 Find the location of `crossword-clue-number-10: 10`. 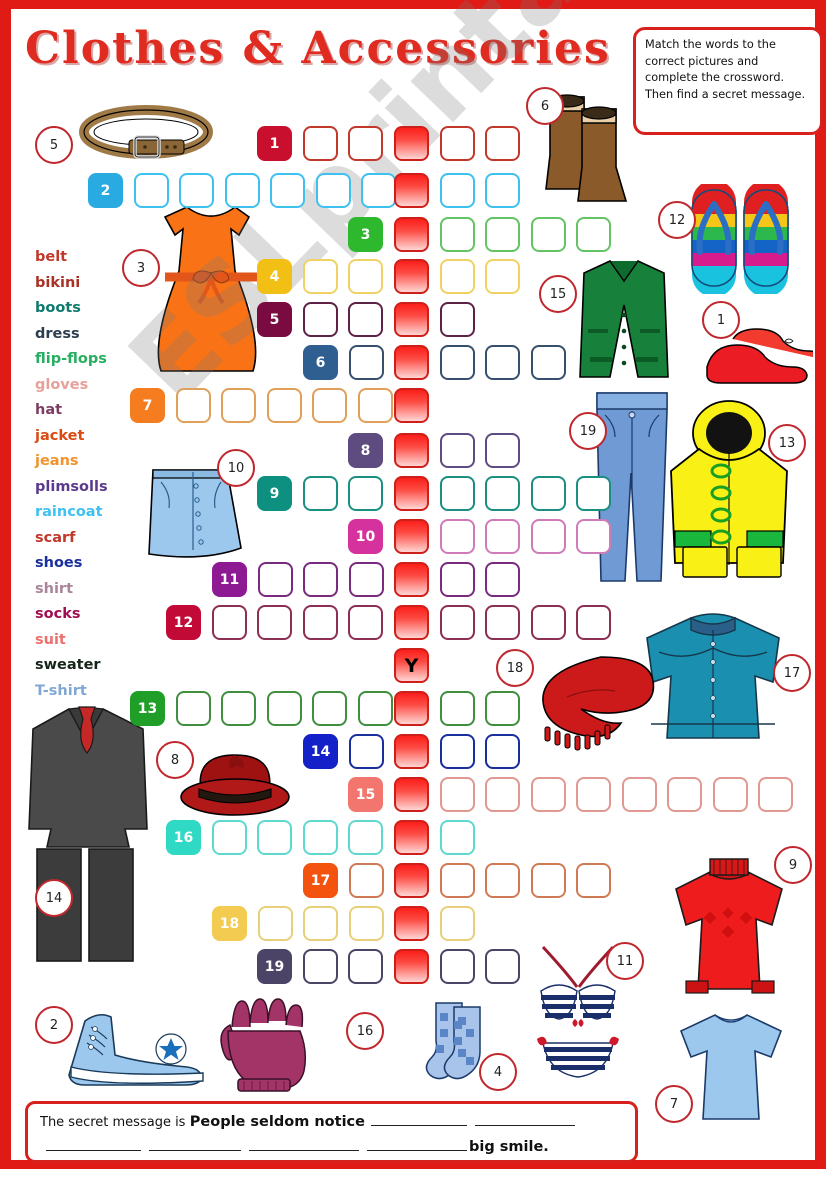

crossword-clue-number-10: 10 is located at coordinates (365, 536).